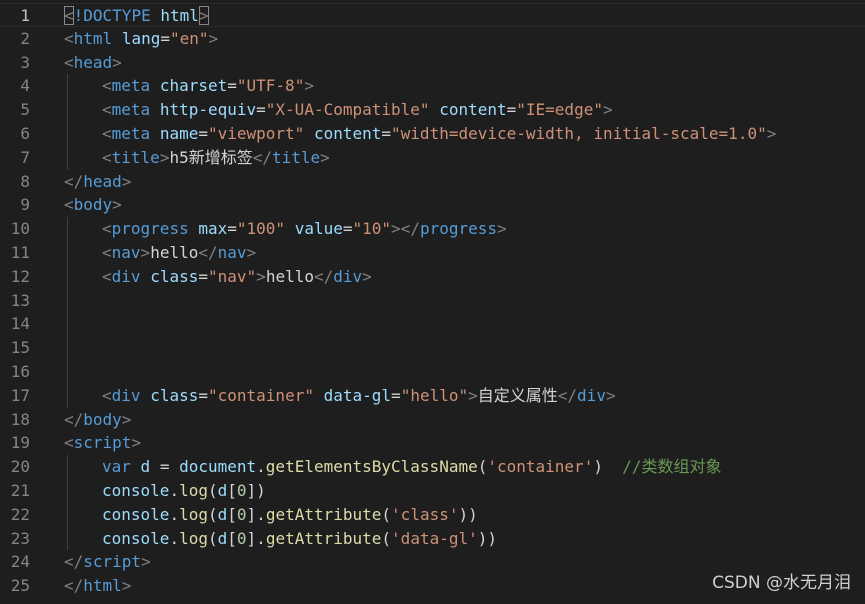 Image resolution: width=865 pixels, height=604 pixels. Describe the element at coordinates (559, 110) in the screenshot. I see `token-str: "IE=edge"` at that location.